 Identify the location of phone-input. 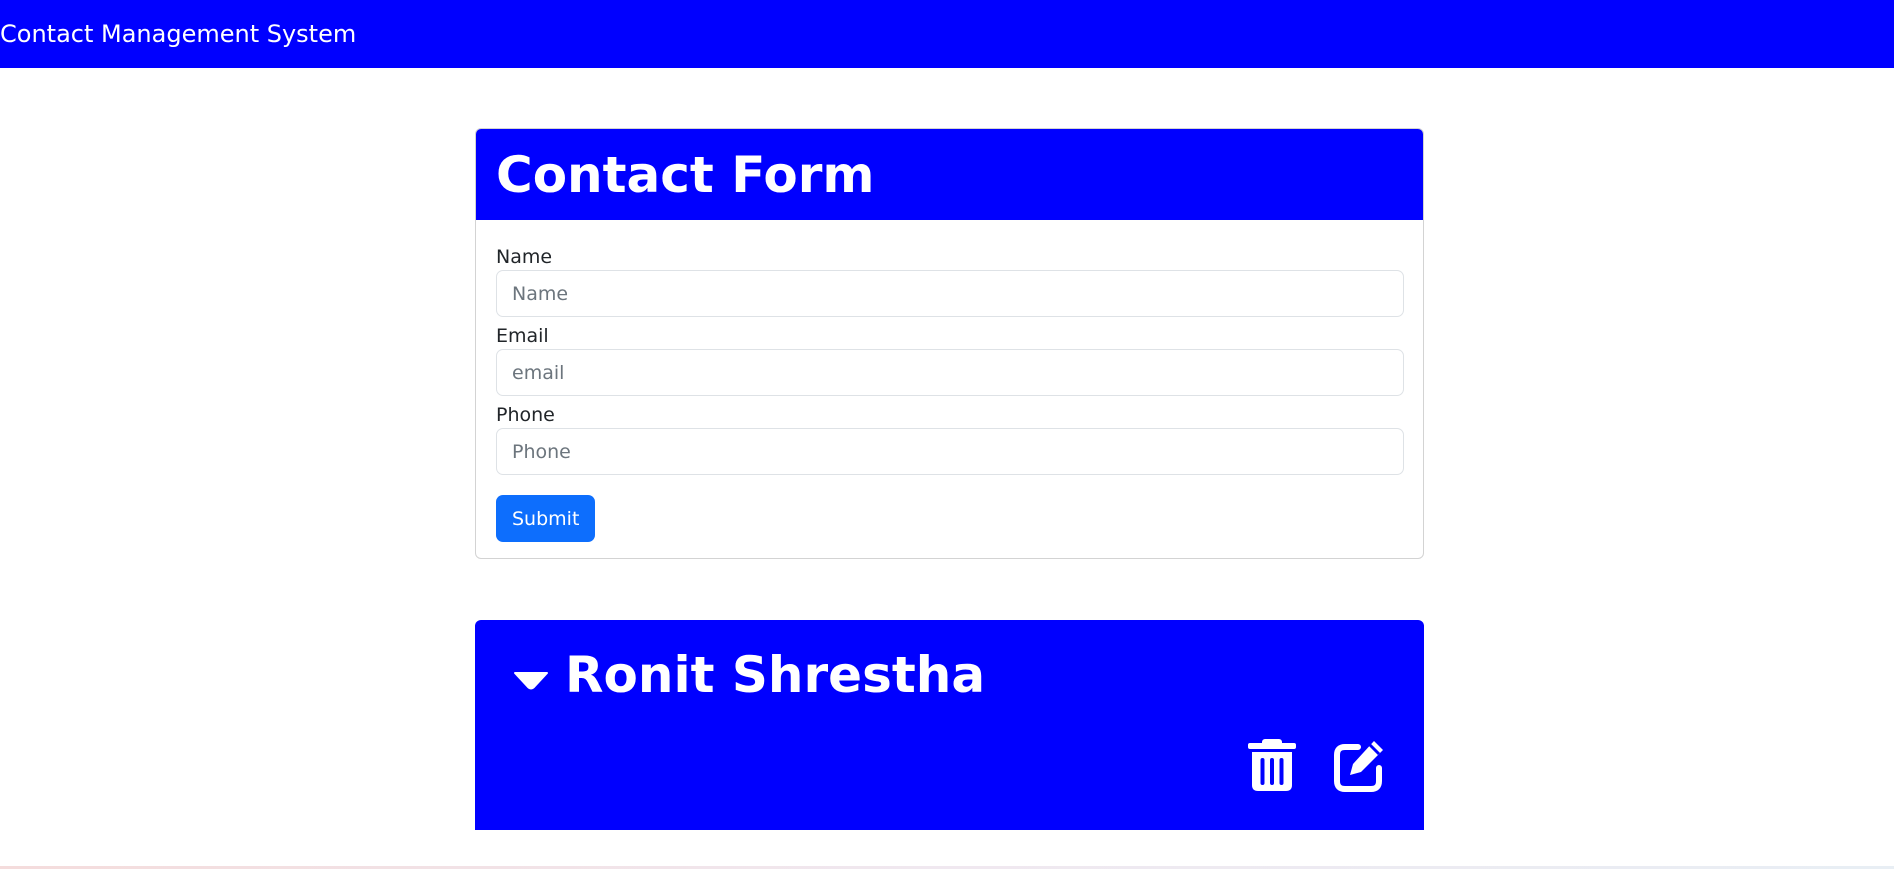
(950, 451).